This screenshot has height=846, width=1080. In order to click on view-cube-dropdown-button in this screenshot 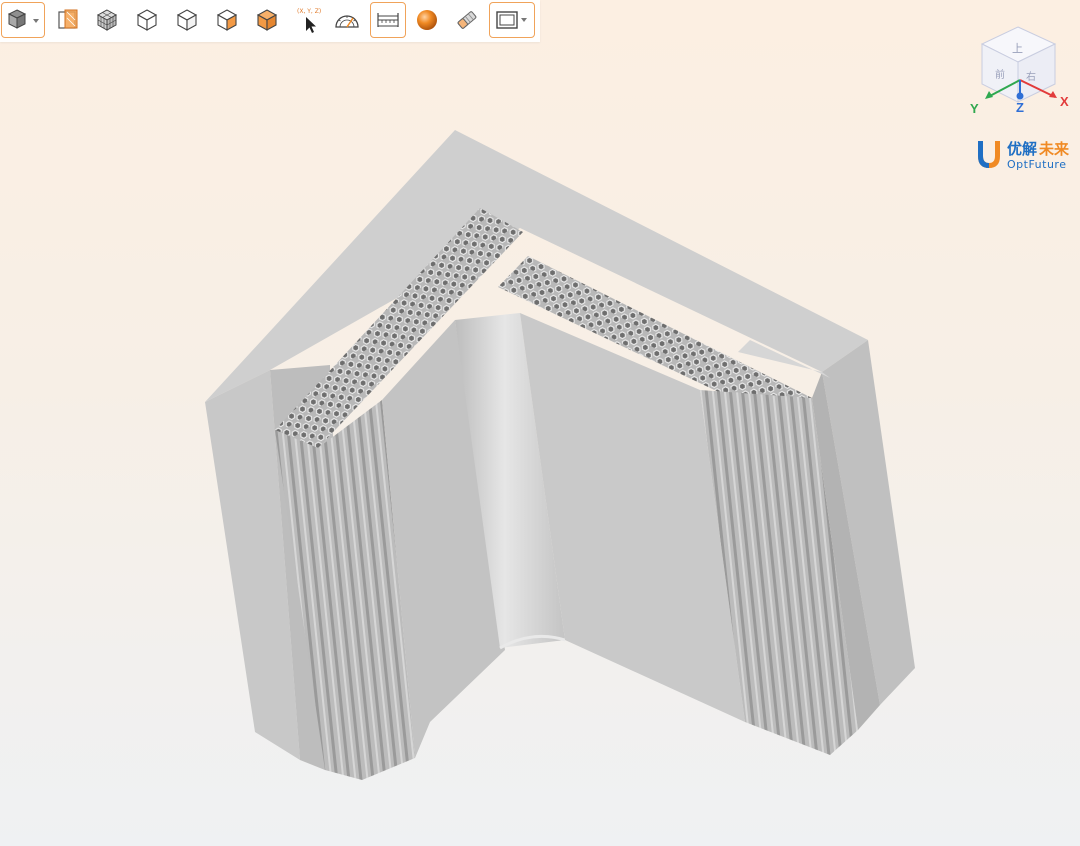, I will do `click(23, 20)`.